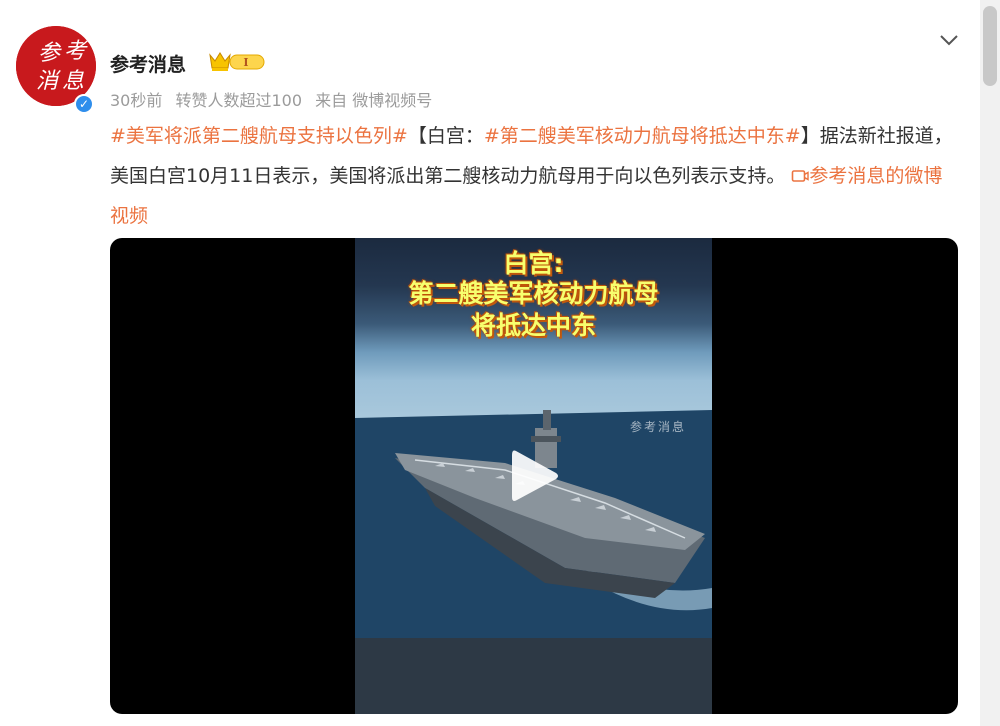  Describe the element at coordinates (533, 325) in the screenshot. I see `video-title-line-3: 将抵达中东` at that location.